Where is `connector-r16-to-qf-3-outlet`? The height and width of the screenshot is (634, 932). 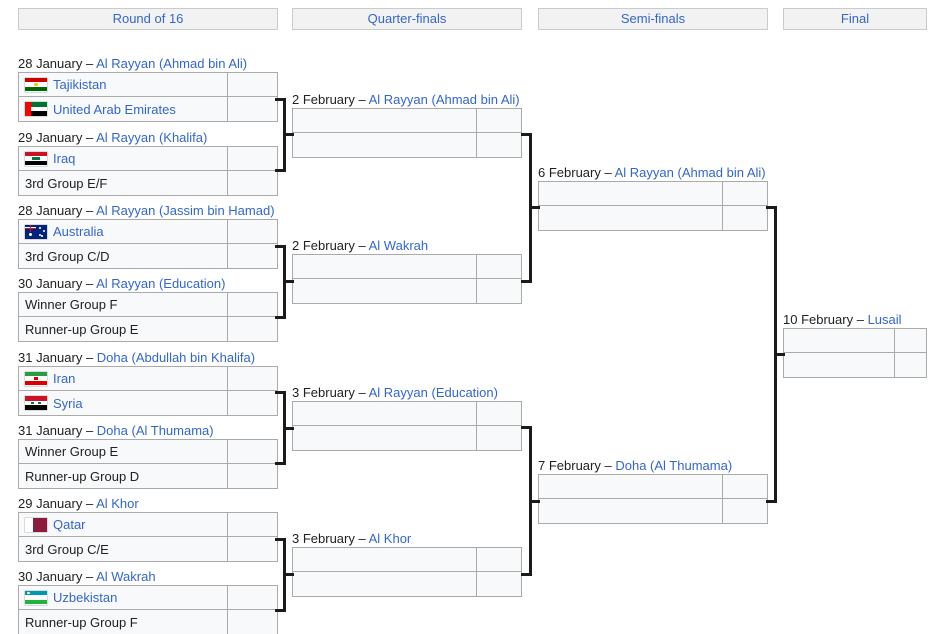 connector-r16-to-qf-3-outlet is located at coordinates (288, 428).